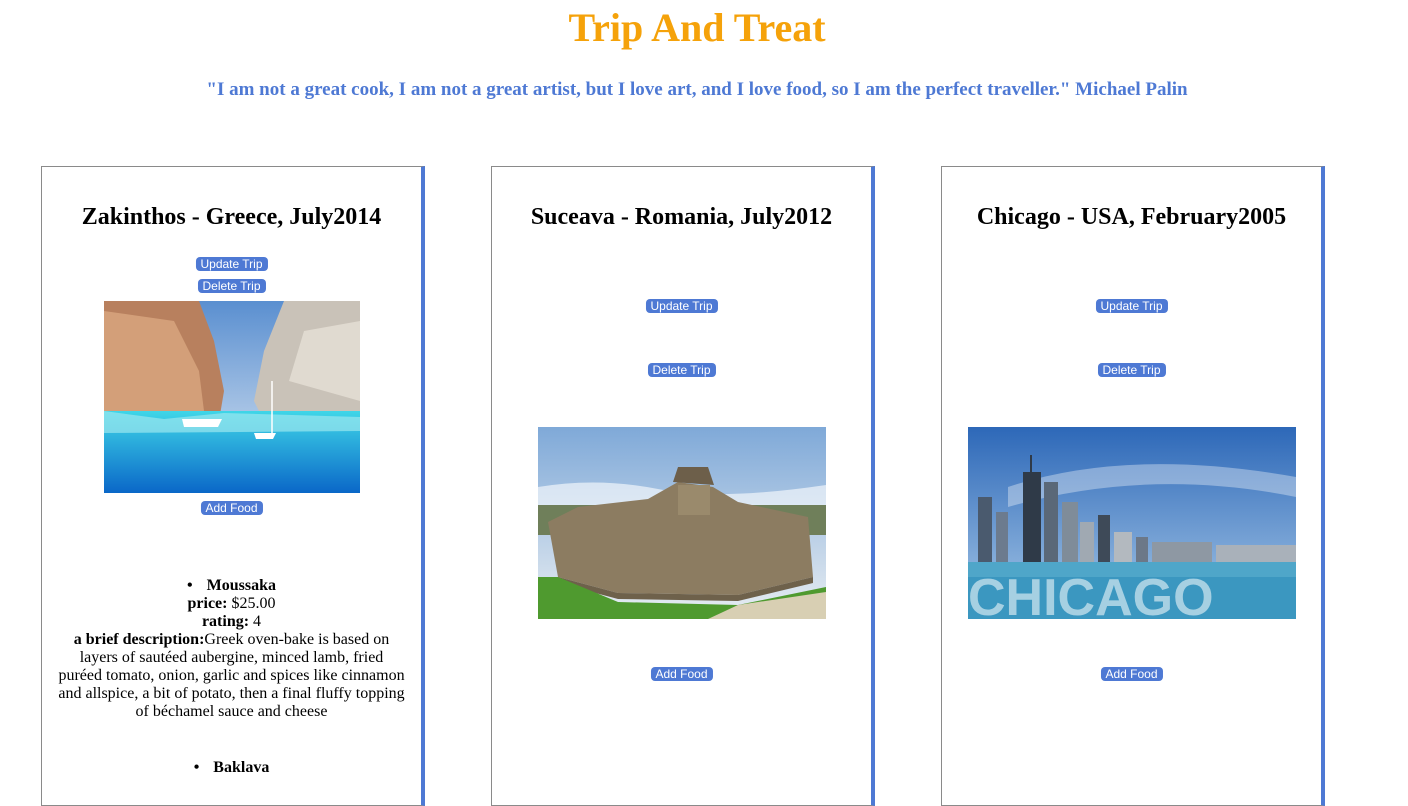 The image size is (1408, 806). I want to click on trip-title: Zakinthos - Greece, July2014, so click(231, 217).